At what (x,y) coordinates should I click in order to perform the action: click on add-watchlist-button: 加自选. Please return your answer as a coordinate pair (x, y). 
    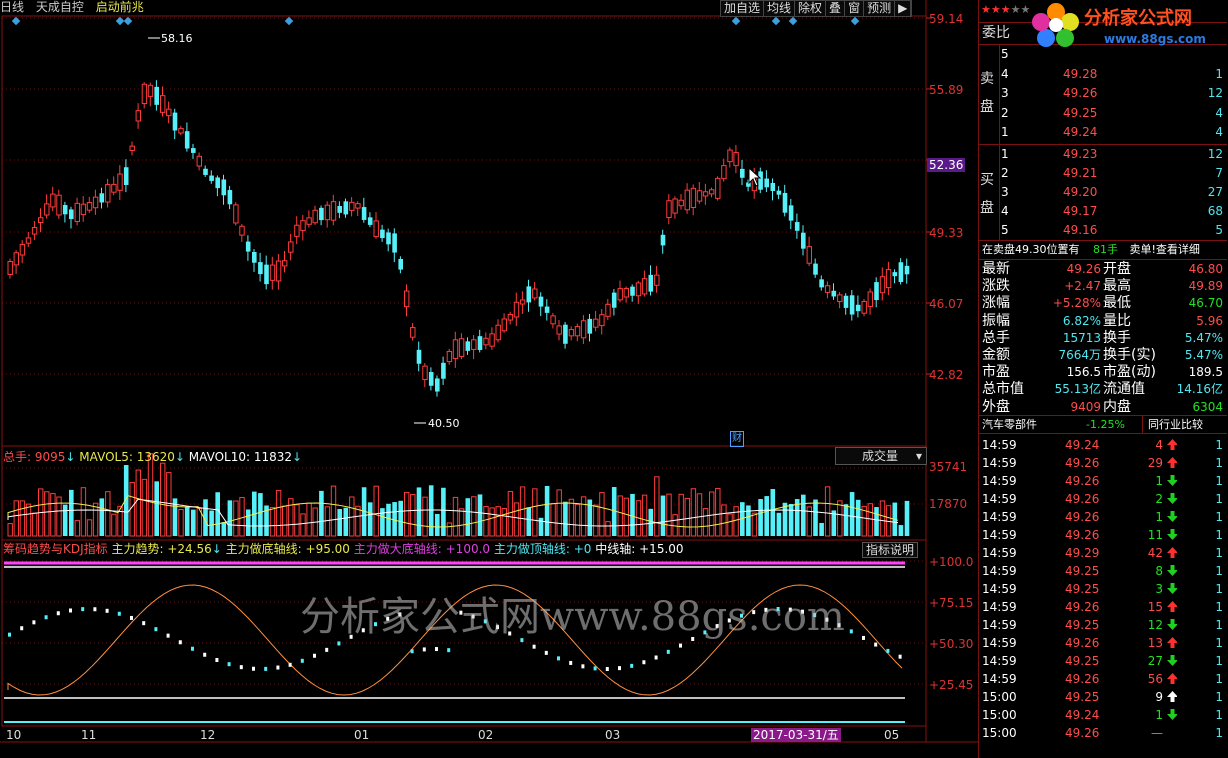
    Looking at the image, I should click on (743, 8).